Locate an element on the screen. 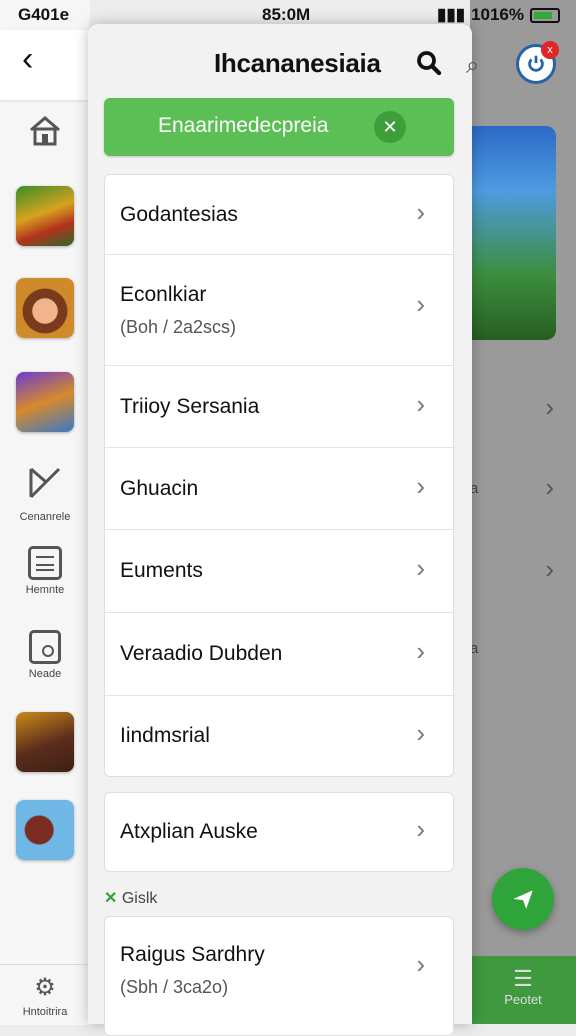 The width and height of the screenshot is (576, 1036). sidebar-item-home is located at coordinates (45, 133).